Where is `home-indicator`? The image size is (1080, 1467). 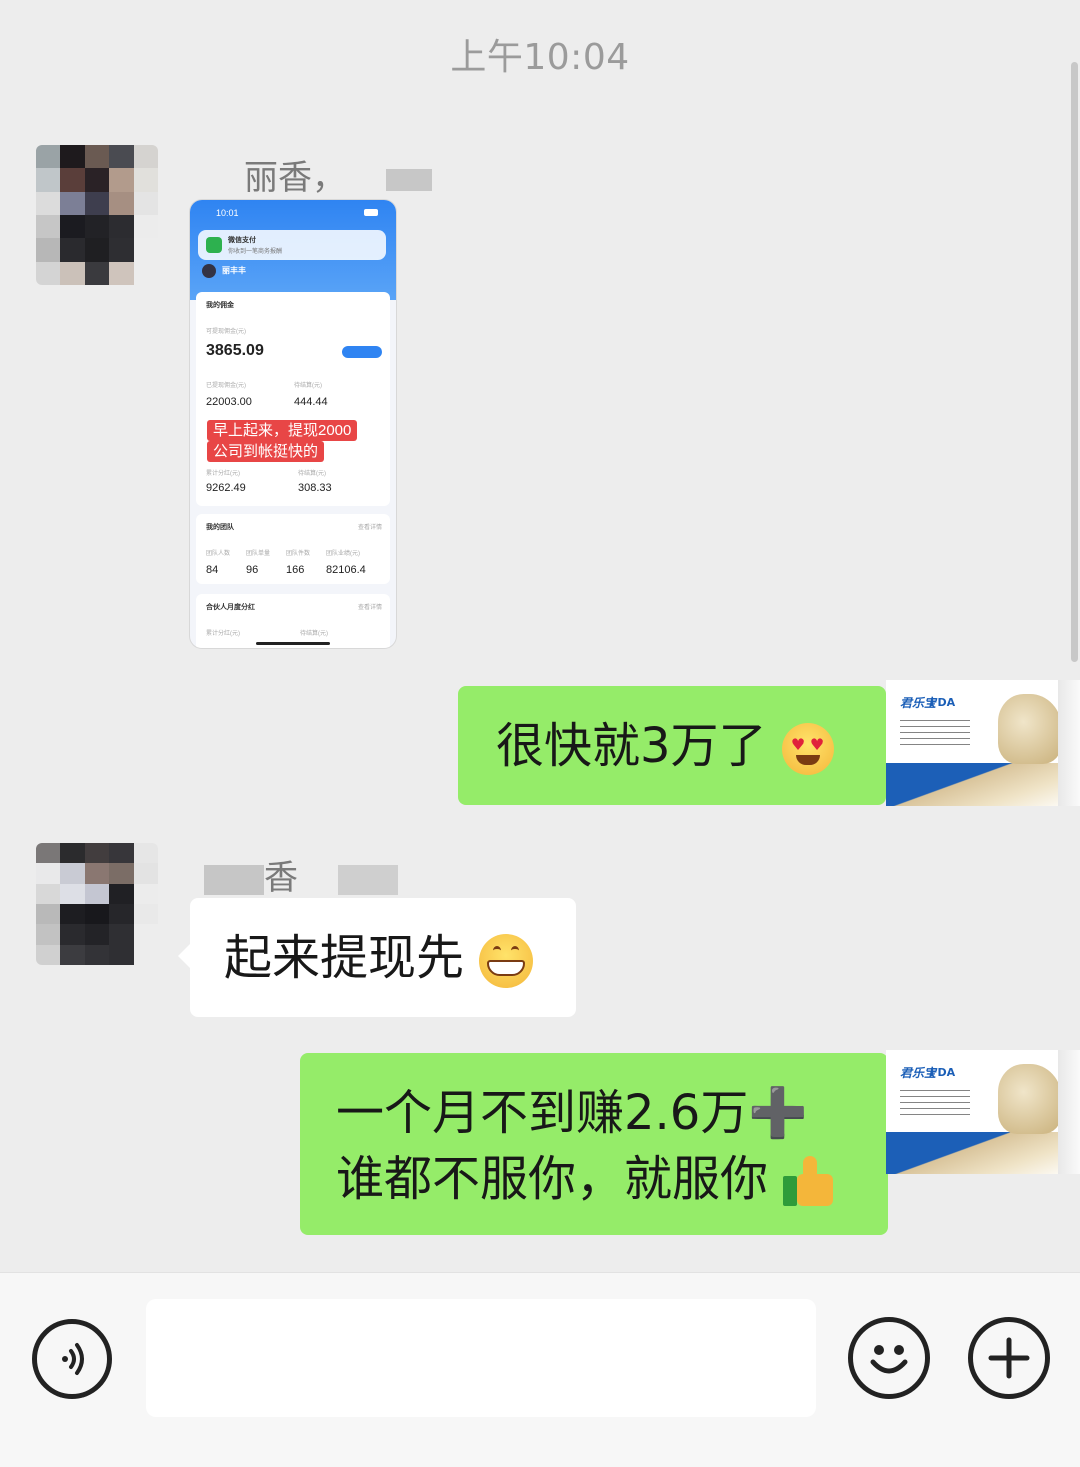
home-indicator is located at coordinates (293, 643).